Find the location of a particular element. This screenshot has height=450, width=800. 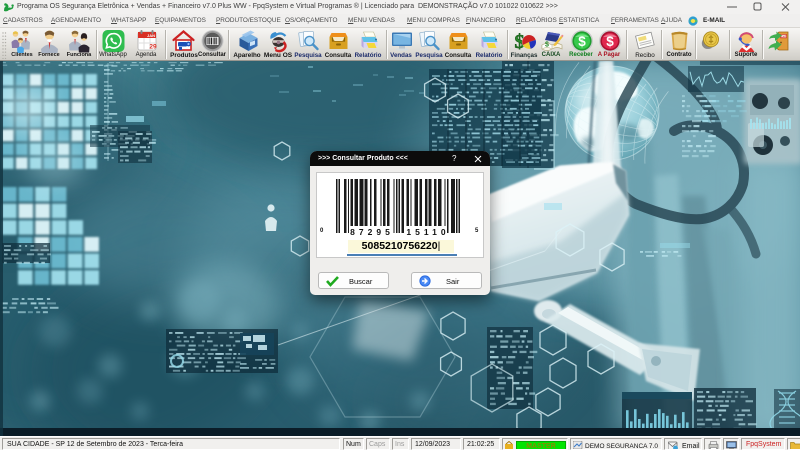

svg-text: JAN is located at coordinates (151, 35).